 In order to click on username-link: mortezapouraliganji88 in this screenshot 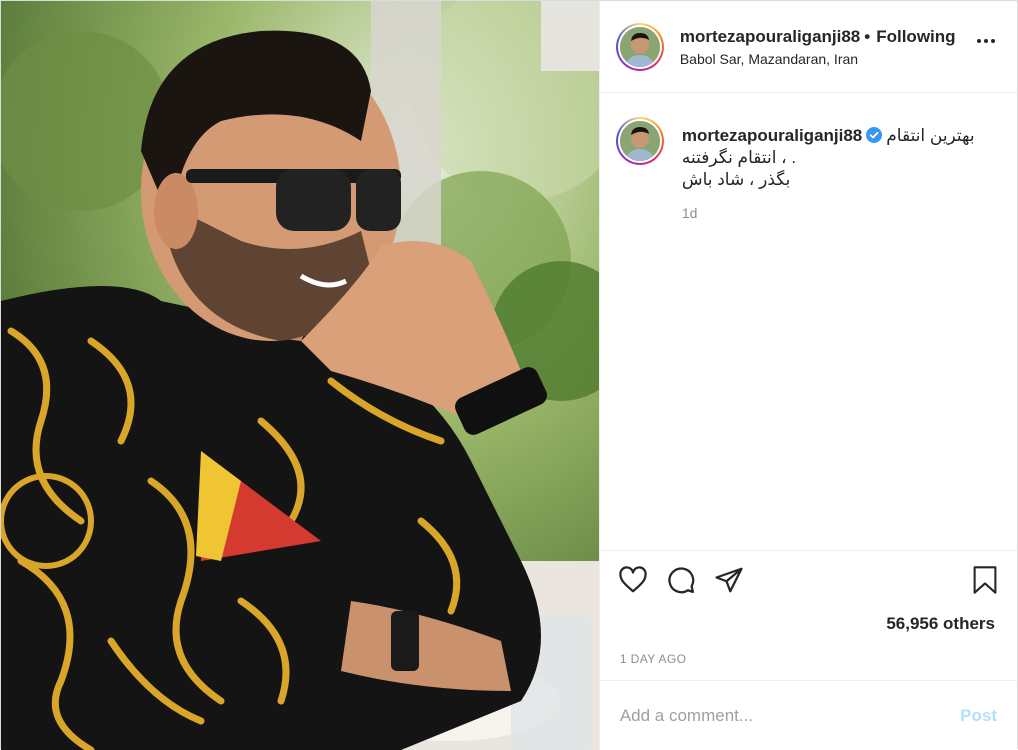, I will do `click(770, 36)`.